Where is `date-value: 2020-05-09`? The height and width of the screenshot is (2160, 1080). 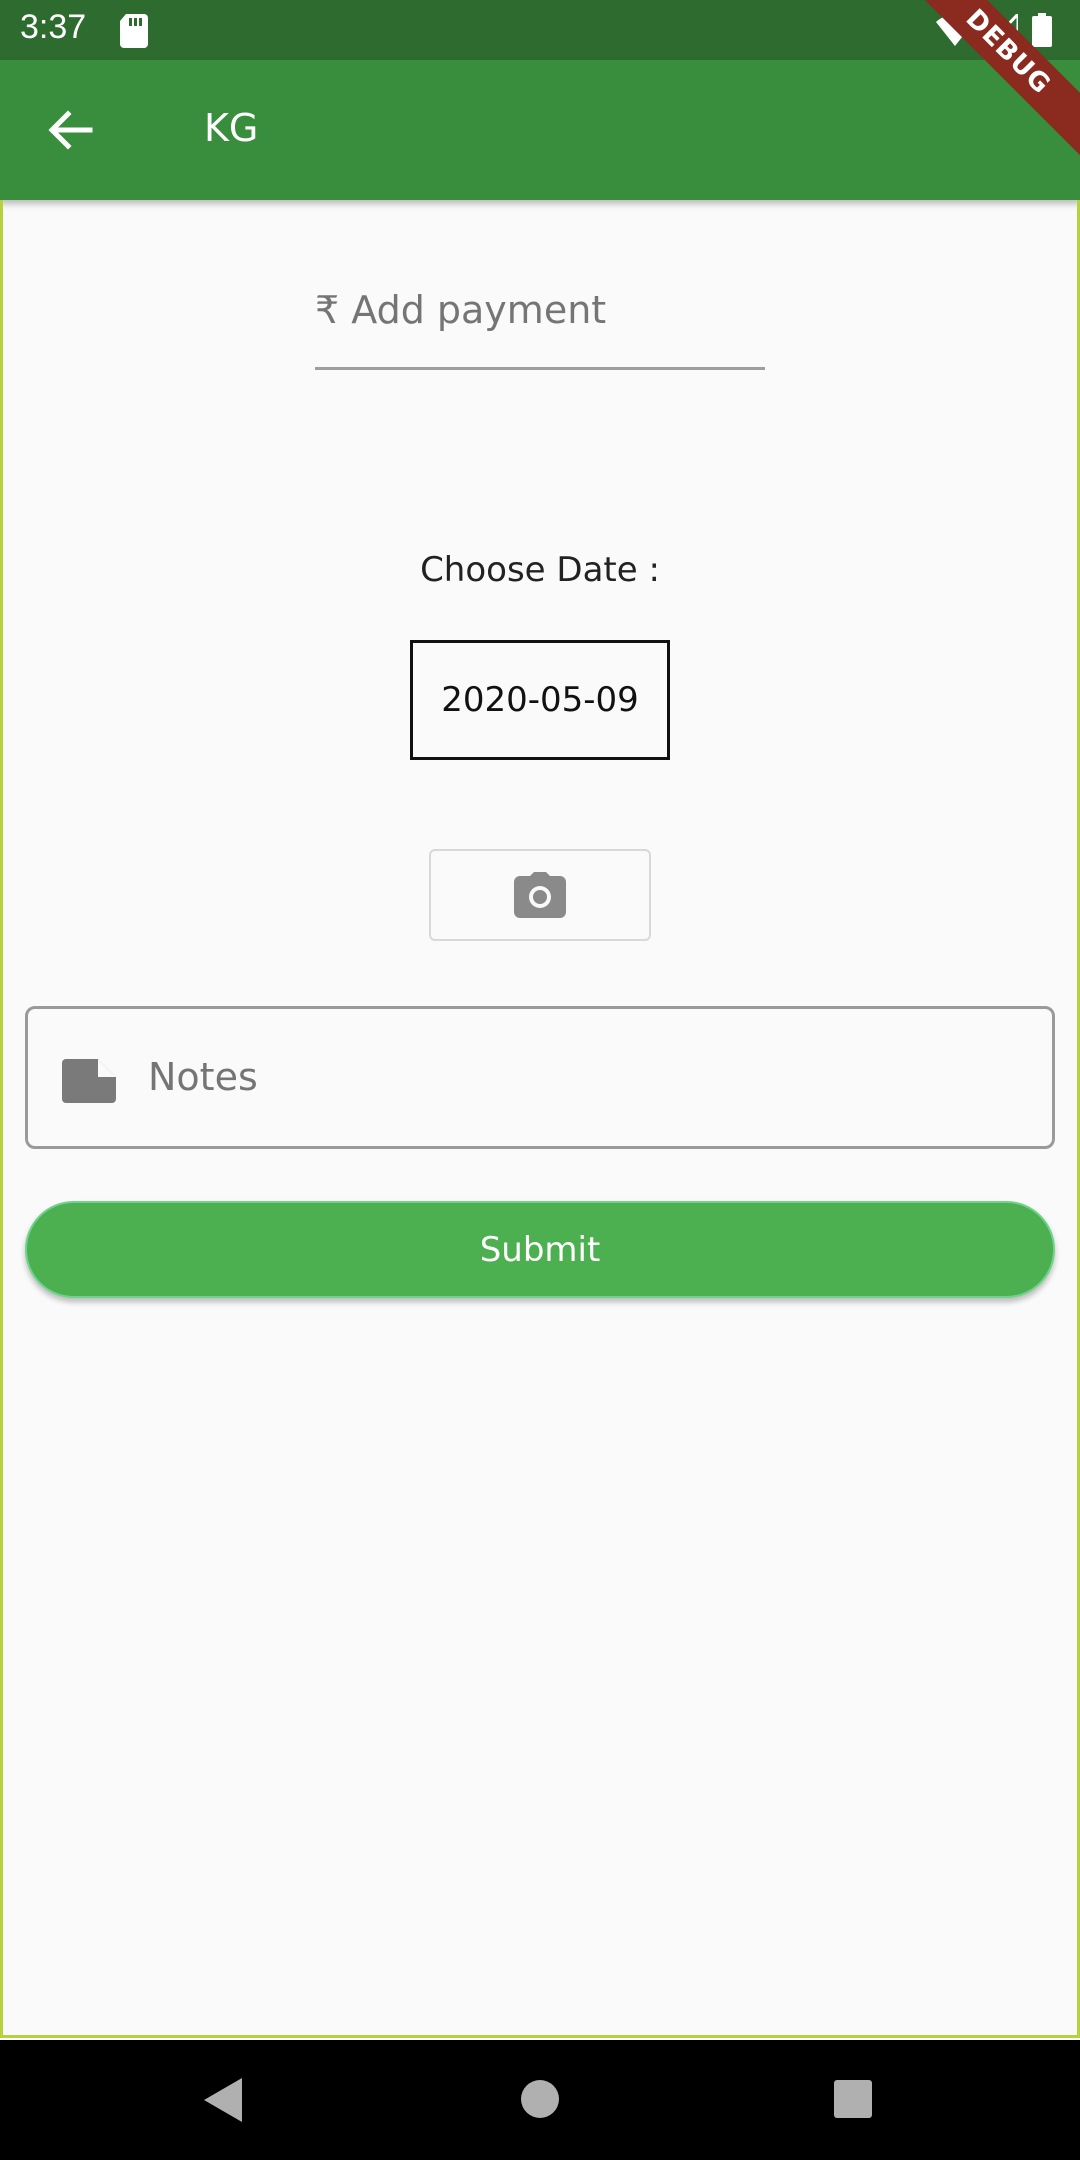 date-value: 2020-05-09 is located at coordinates (540, 700).